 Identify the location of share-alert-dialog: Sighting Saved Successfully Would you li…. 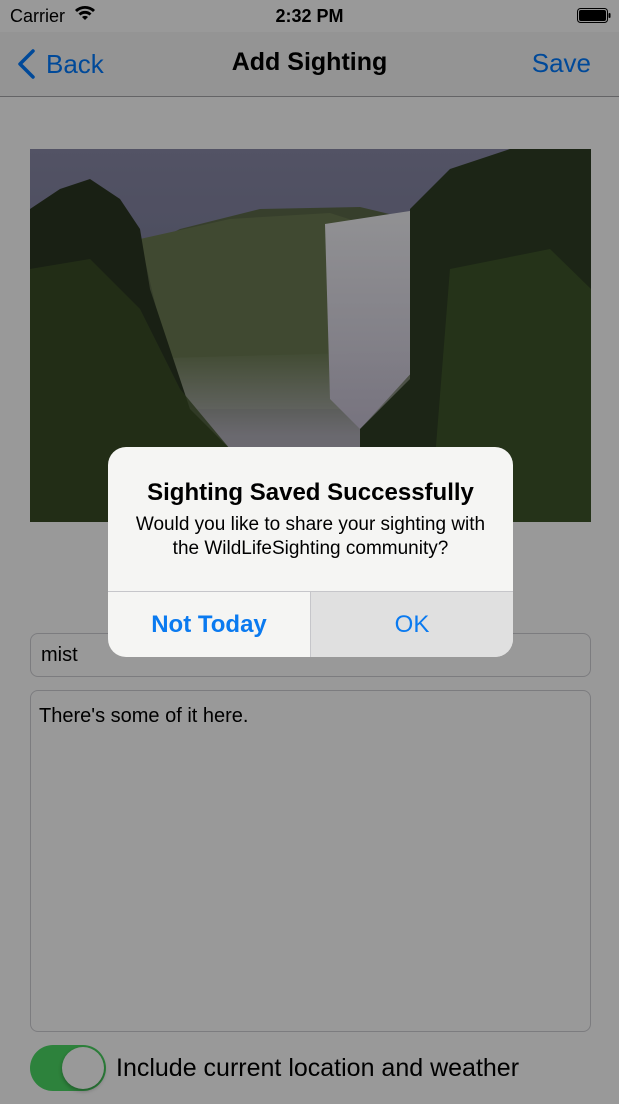
(310, 552).